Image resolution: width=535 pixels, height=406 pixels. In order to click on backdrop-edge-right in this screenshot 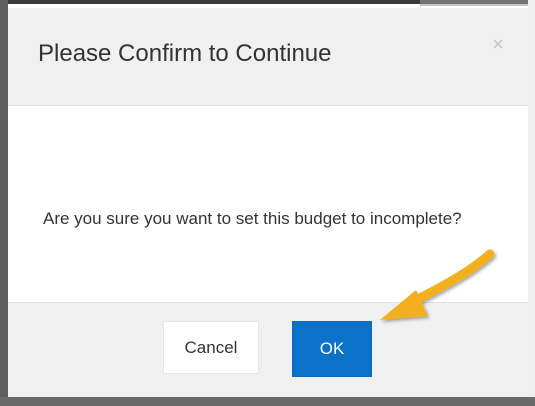, I will do `click(531, 203)`.